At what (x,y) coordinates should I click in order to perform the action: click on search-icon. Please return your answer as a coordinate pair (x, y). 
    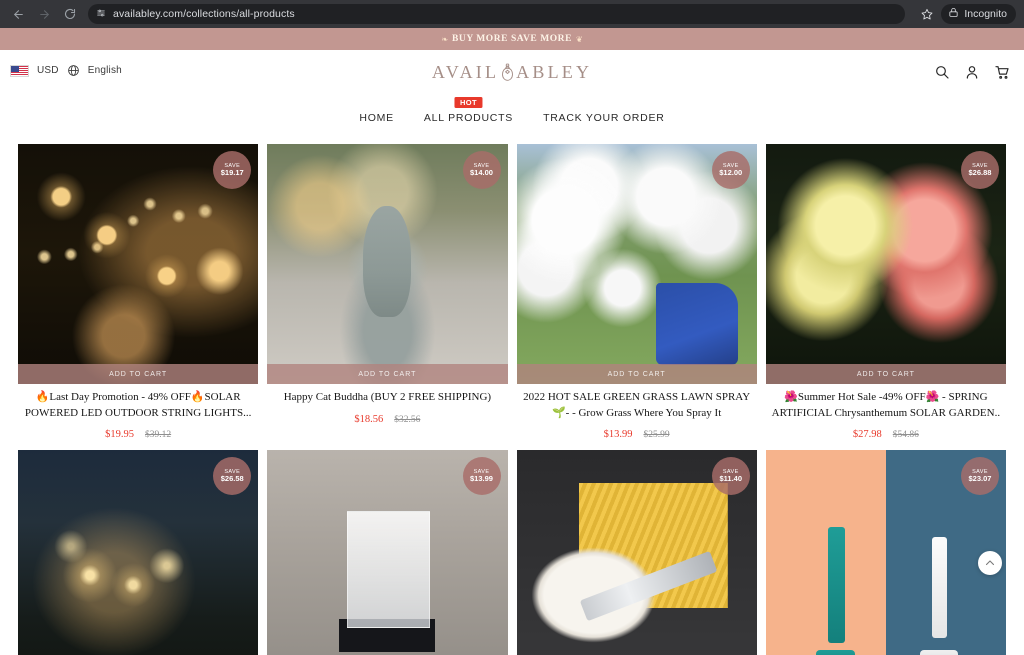
    Looking at the image, I should click on (942, 72).